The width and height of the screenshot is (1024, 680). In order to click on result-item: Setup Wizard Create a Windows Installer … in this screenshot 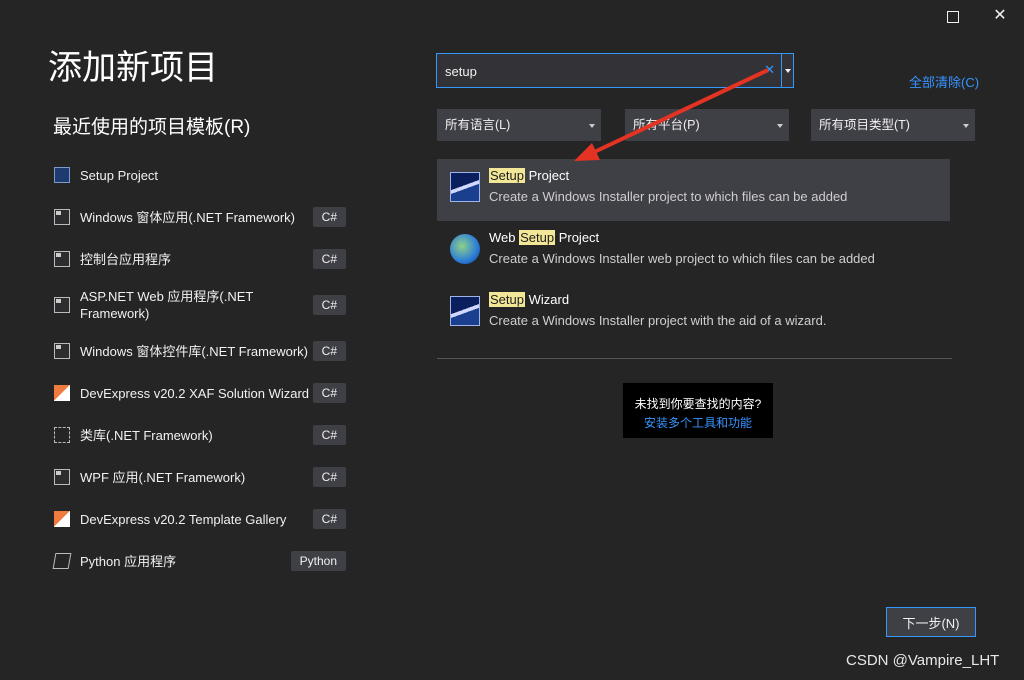, I will do `click(693, 314)`.